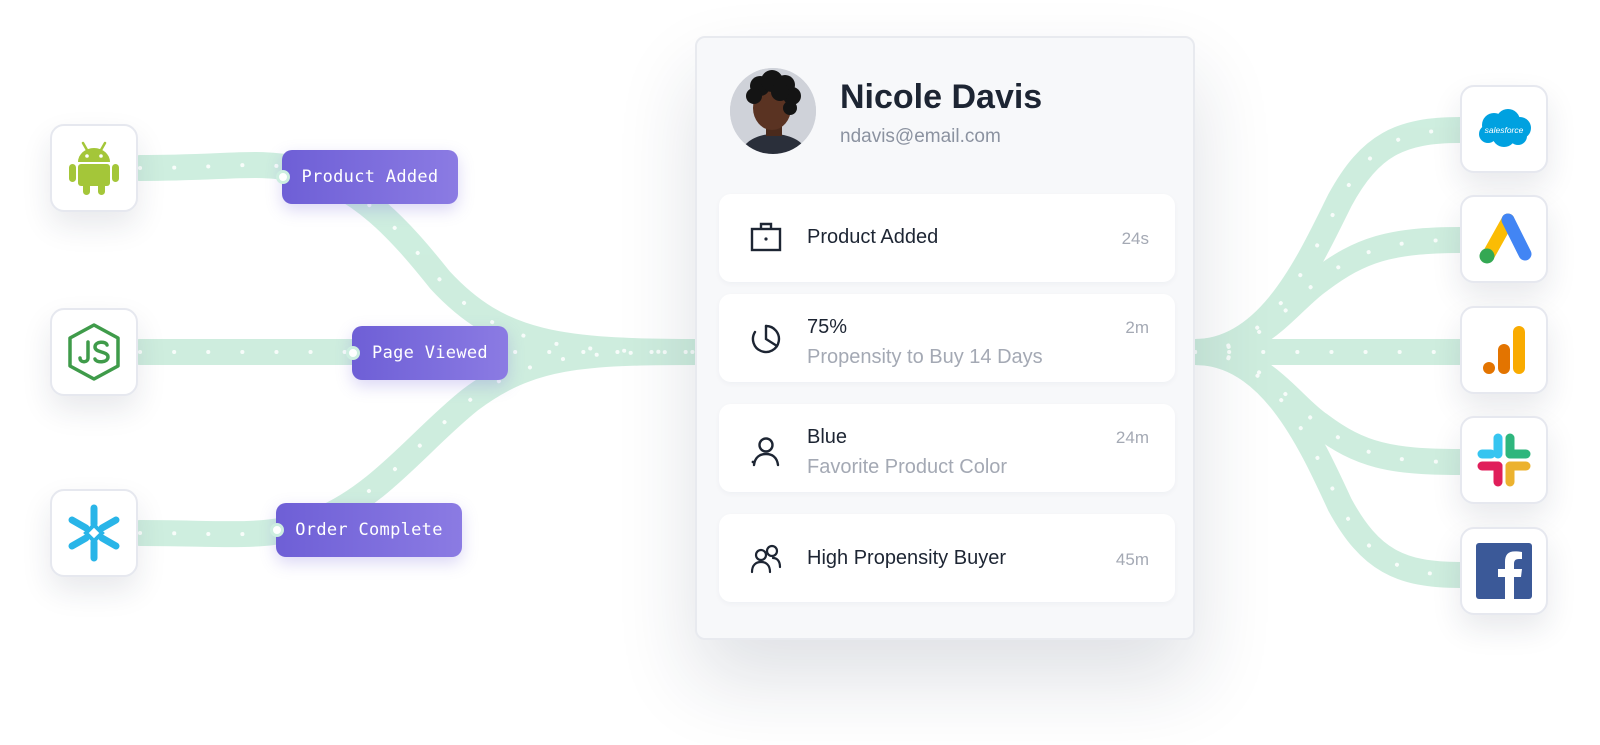 The height and width of the screenshot is (745, 1600). I want to click on event-tag-label: Order Complete, so click(369, 530).